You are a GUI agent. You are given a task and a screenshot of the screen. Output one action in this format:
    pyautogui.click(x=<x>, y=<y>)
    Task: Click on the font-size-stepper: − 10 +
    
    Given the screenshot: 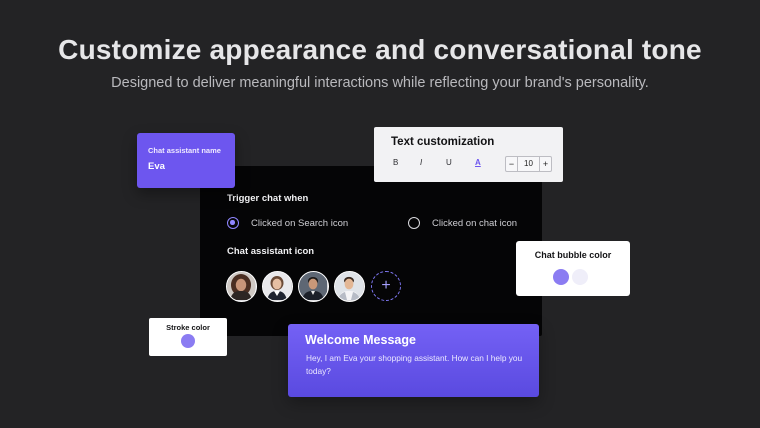 What is the action you would take?
    pyautogui.click(x=528, y=164)
    